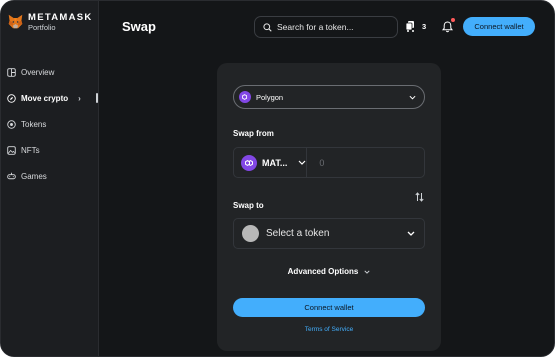  What do you see at coordinates (42, 27) in the screenshot?
I see `brand-subtitle: Portfolio` at bounding box center [42, 27].